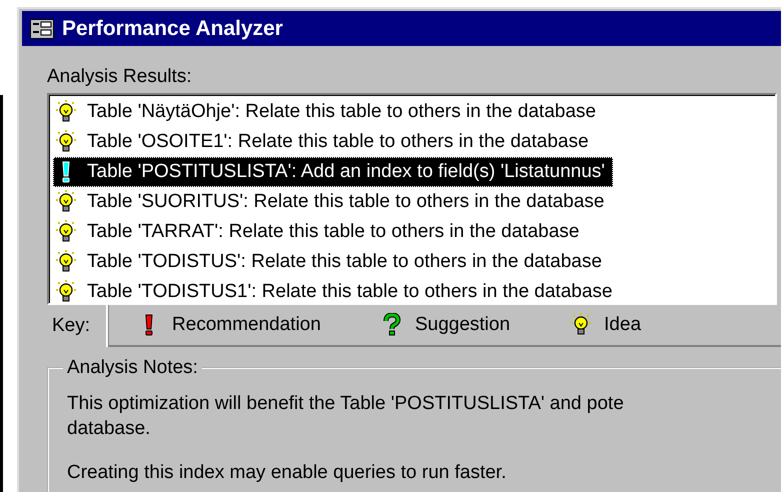 This screenshot has height=492, width=784. Describe the element at coordinates (462, 325) in the screenshot. I see `key-text: Suggestion` at that location.